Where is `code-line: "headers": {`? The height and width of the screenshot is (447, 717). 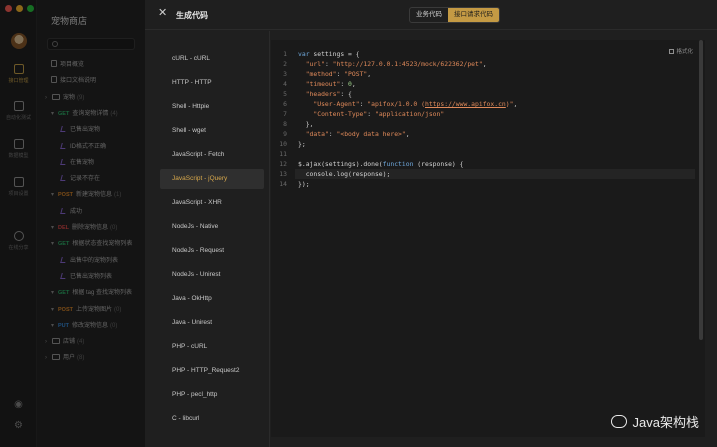
code-line: "headers": { is located at coordinates (328, 94).